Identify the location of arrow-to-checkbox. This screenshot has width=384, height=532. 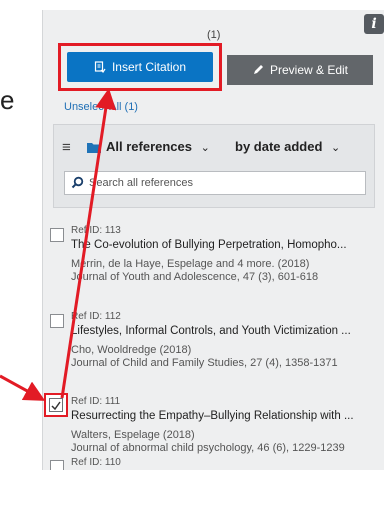
(23, 387).